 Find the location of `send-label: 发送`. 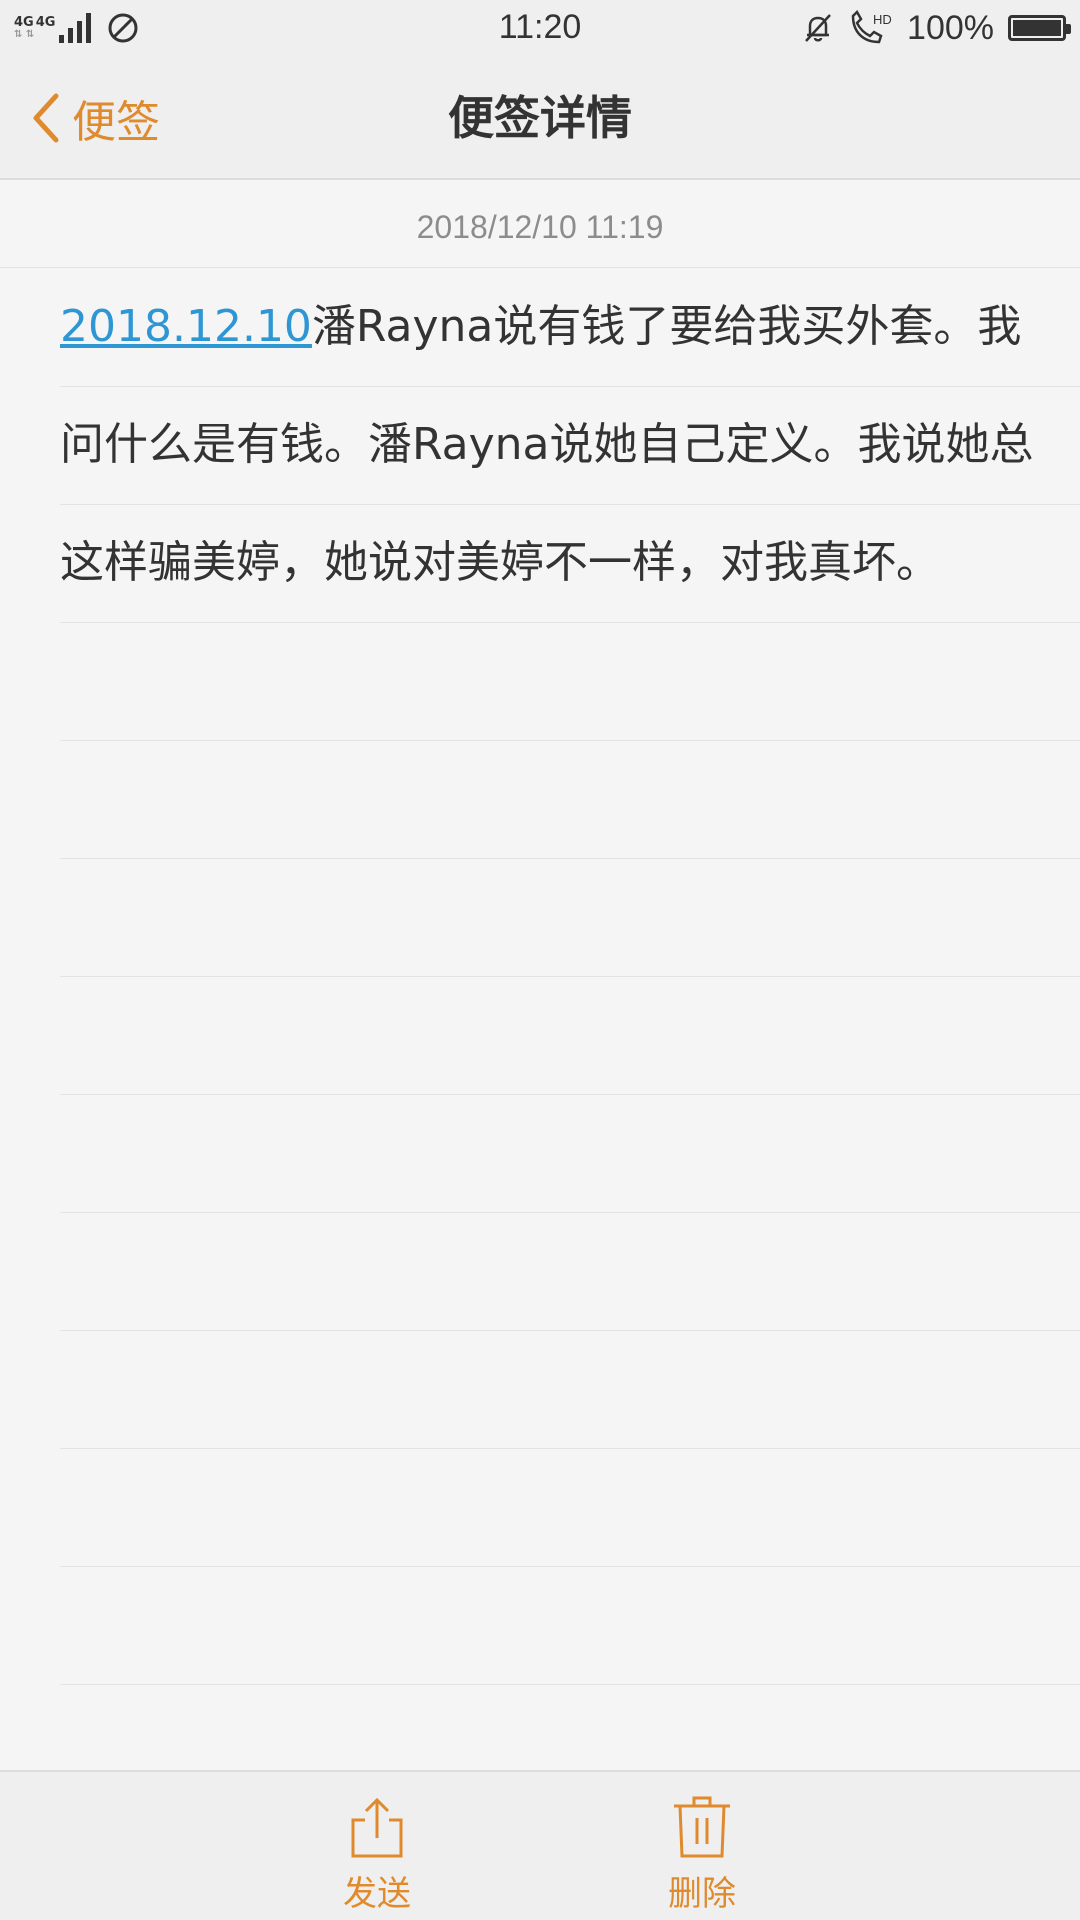

send-label: 发送 is located at coordinates (377, 1894).